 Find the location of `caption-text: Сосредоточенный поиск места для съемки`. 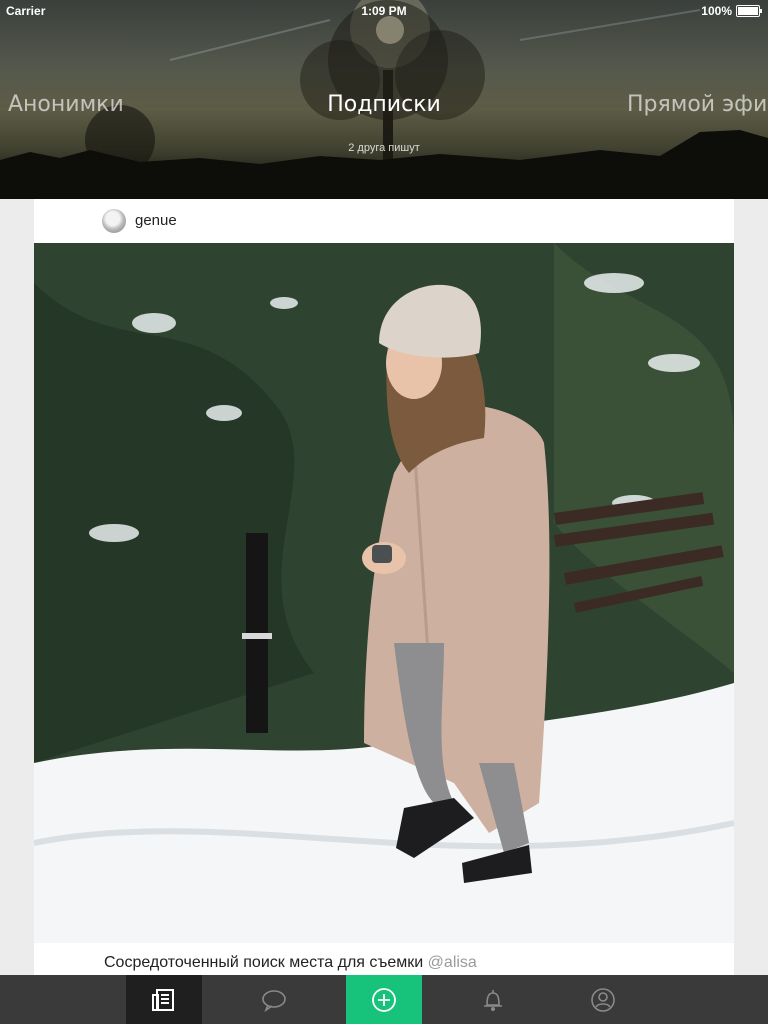

caption-text: Сосредоточенный поиск места для съемки is located at coordinates (264, 962).